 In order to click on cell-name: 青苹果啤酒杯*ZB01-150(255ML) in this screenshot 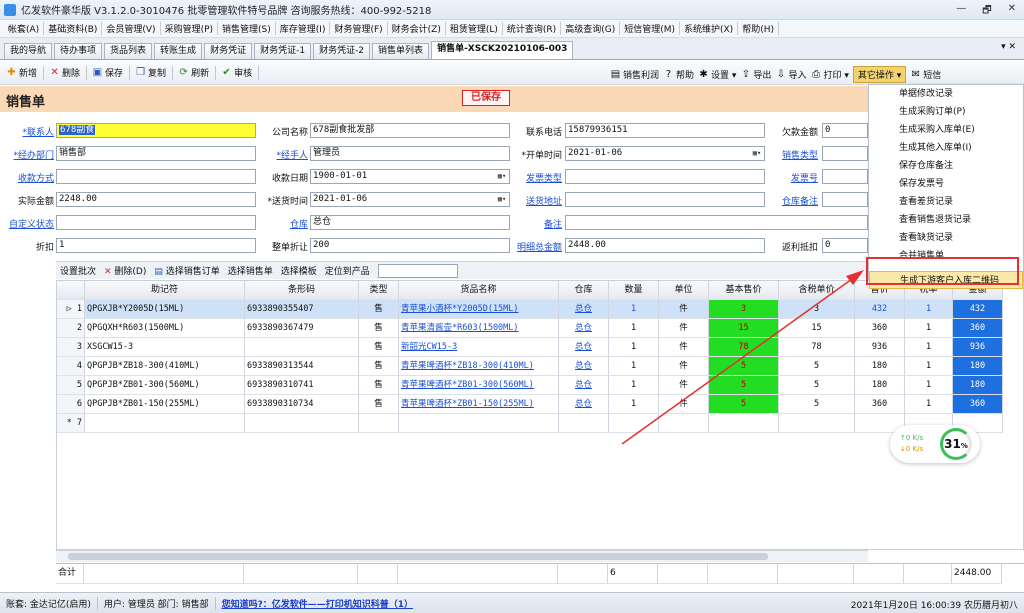, I will do `click(479, 404)`.